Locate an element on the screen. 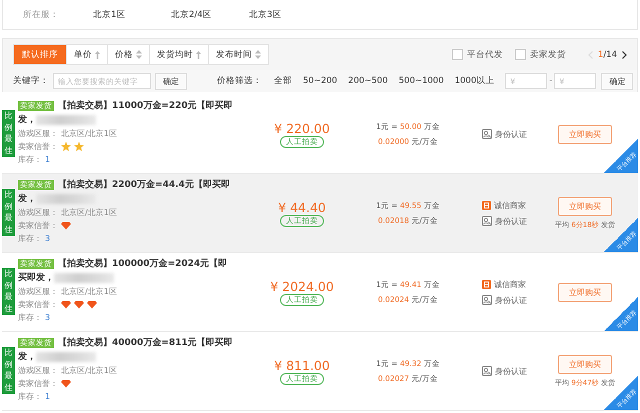 The width and height of the screenshot is (640, 413). server-option: 北京1区 is located at coordinates (132, 14).